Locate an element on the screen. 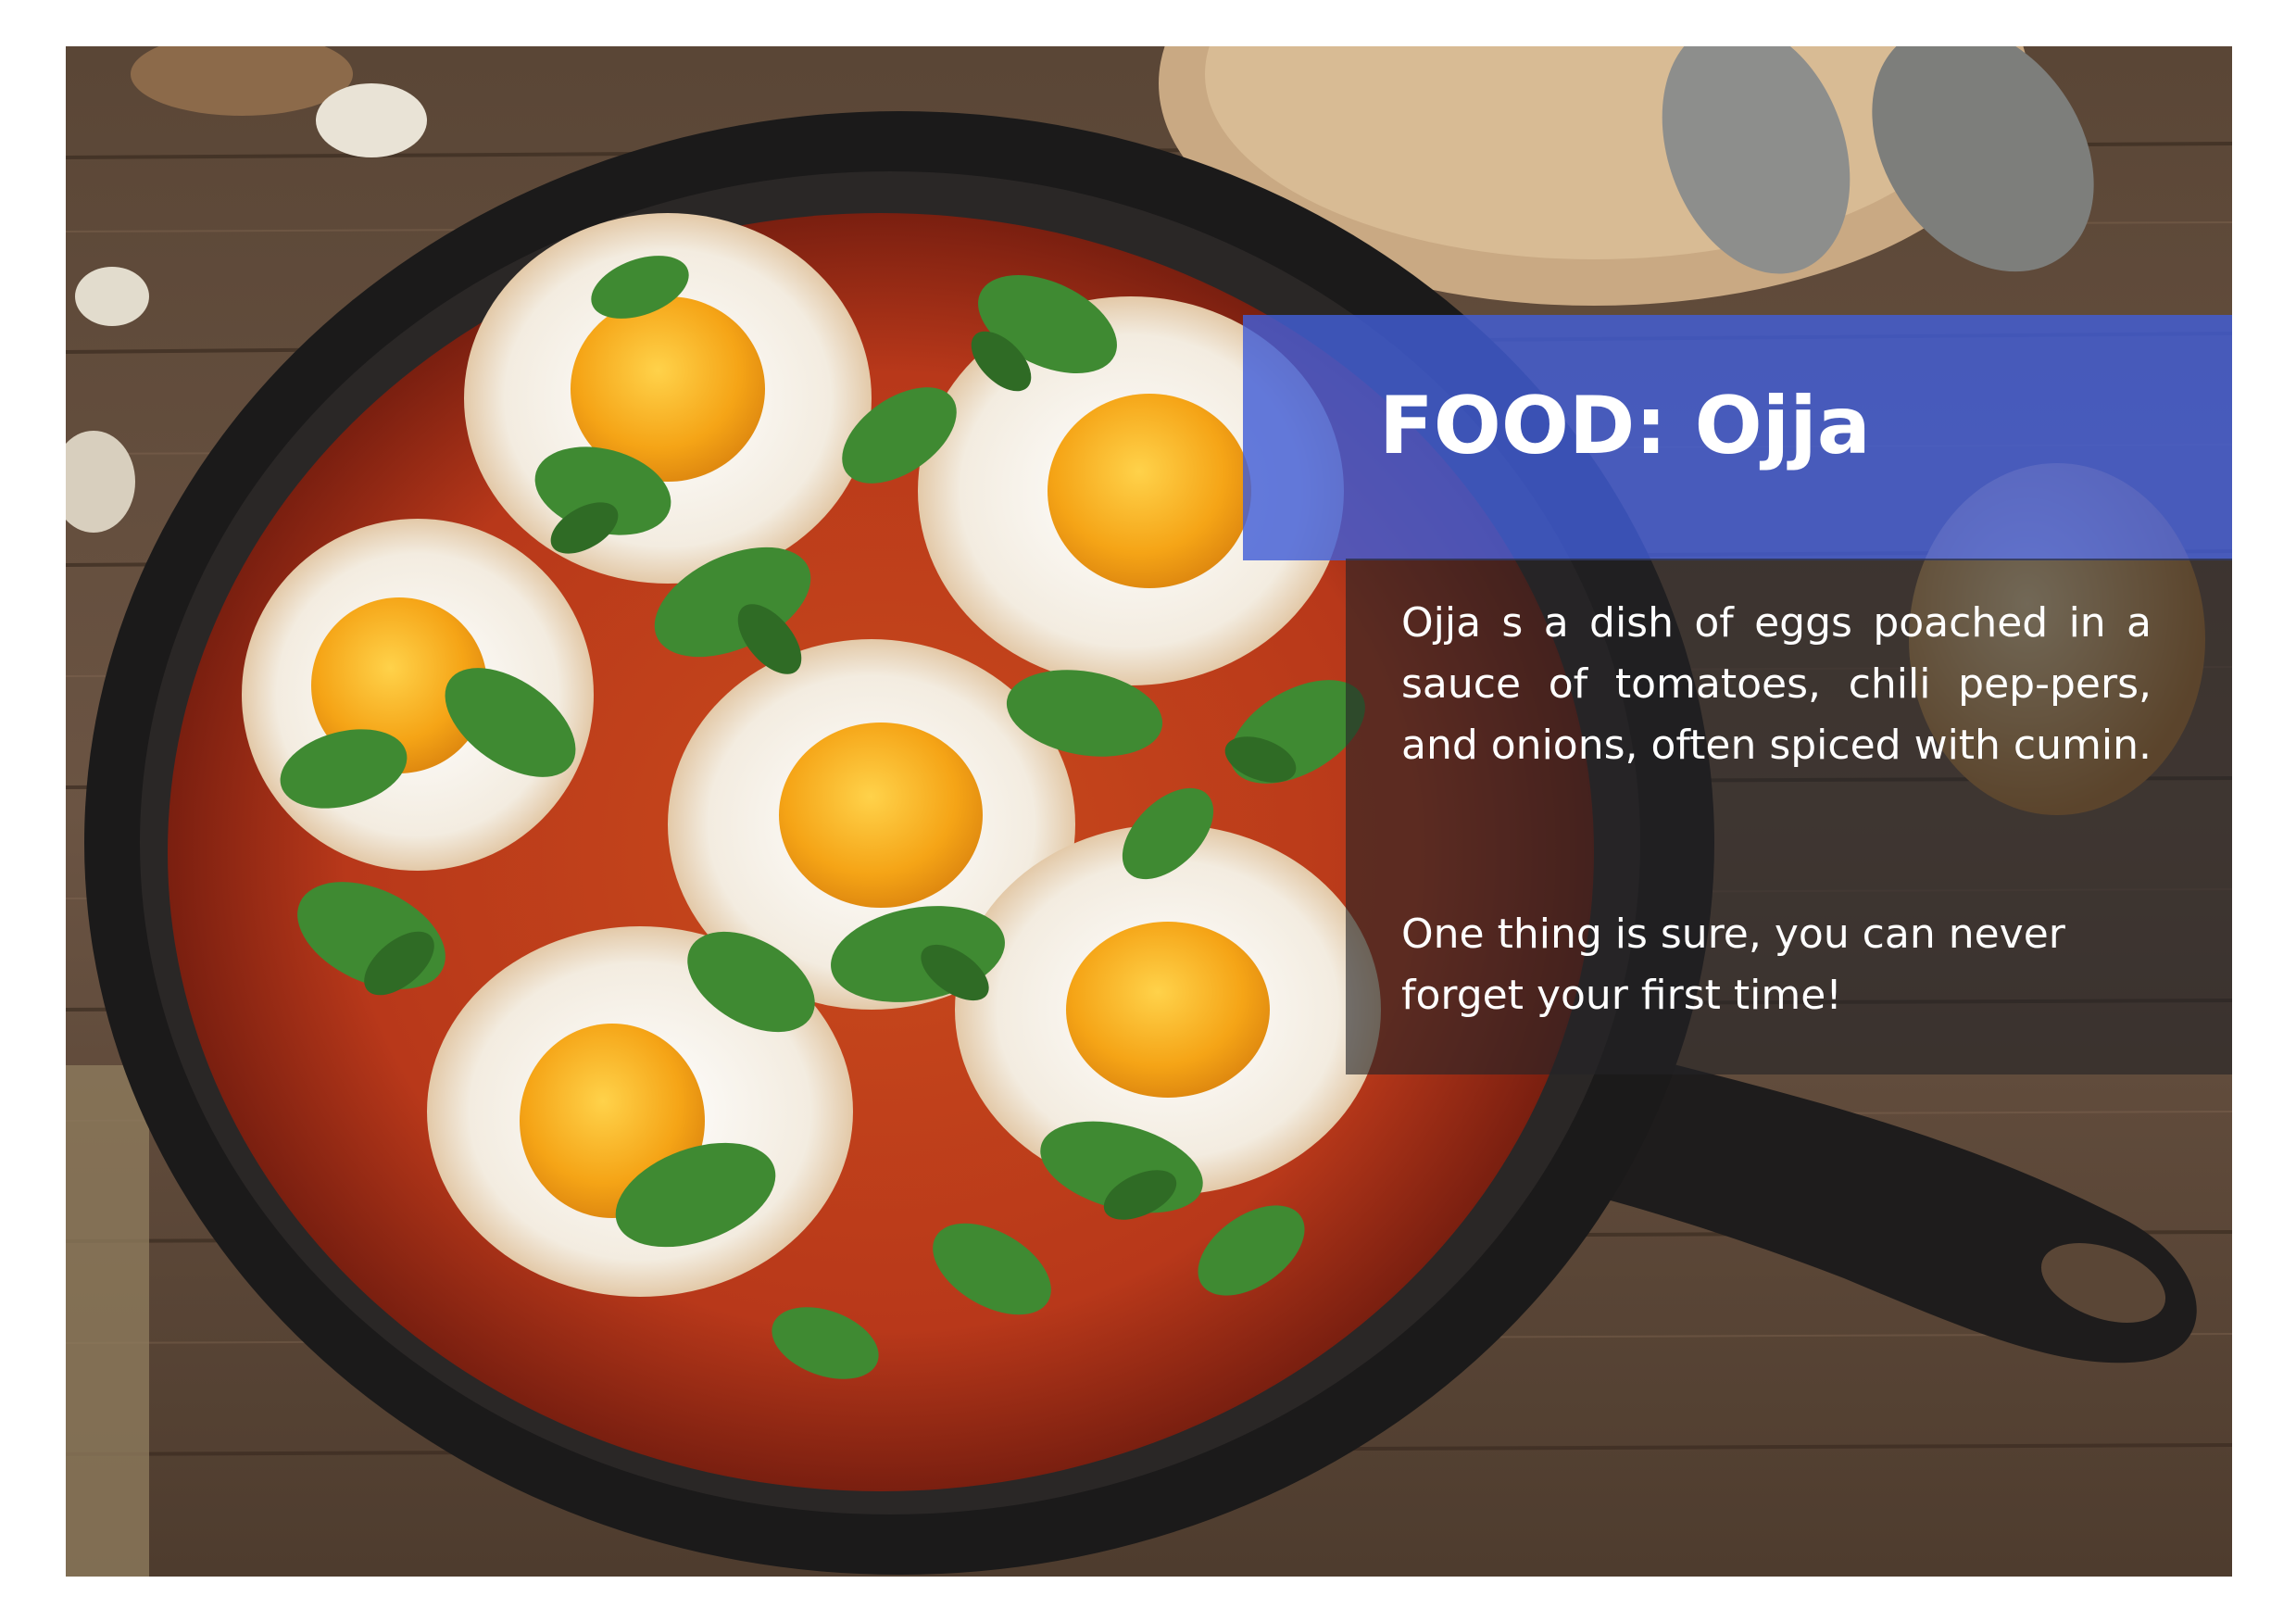 The height and width of the screenshot is (1621, 2296). card-title: FOOD: Ojja is located at coordinates (1625, 426).